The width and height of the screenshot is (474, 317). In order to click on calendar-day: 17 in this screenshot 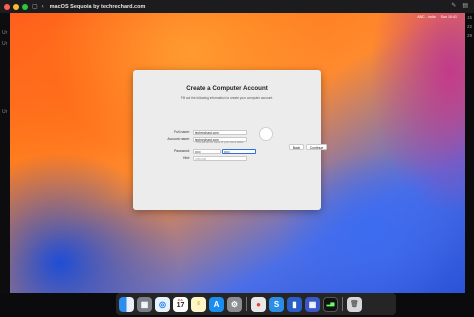, I will do `click(180, 305)`.